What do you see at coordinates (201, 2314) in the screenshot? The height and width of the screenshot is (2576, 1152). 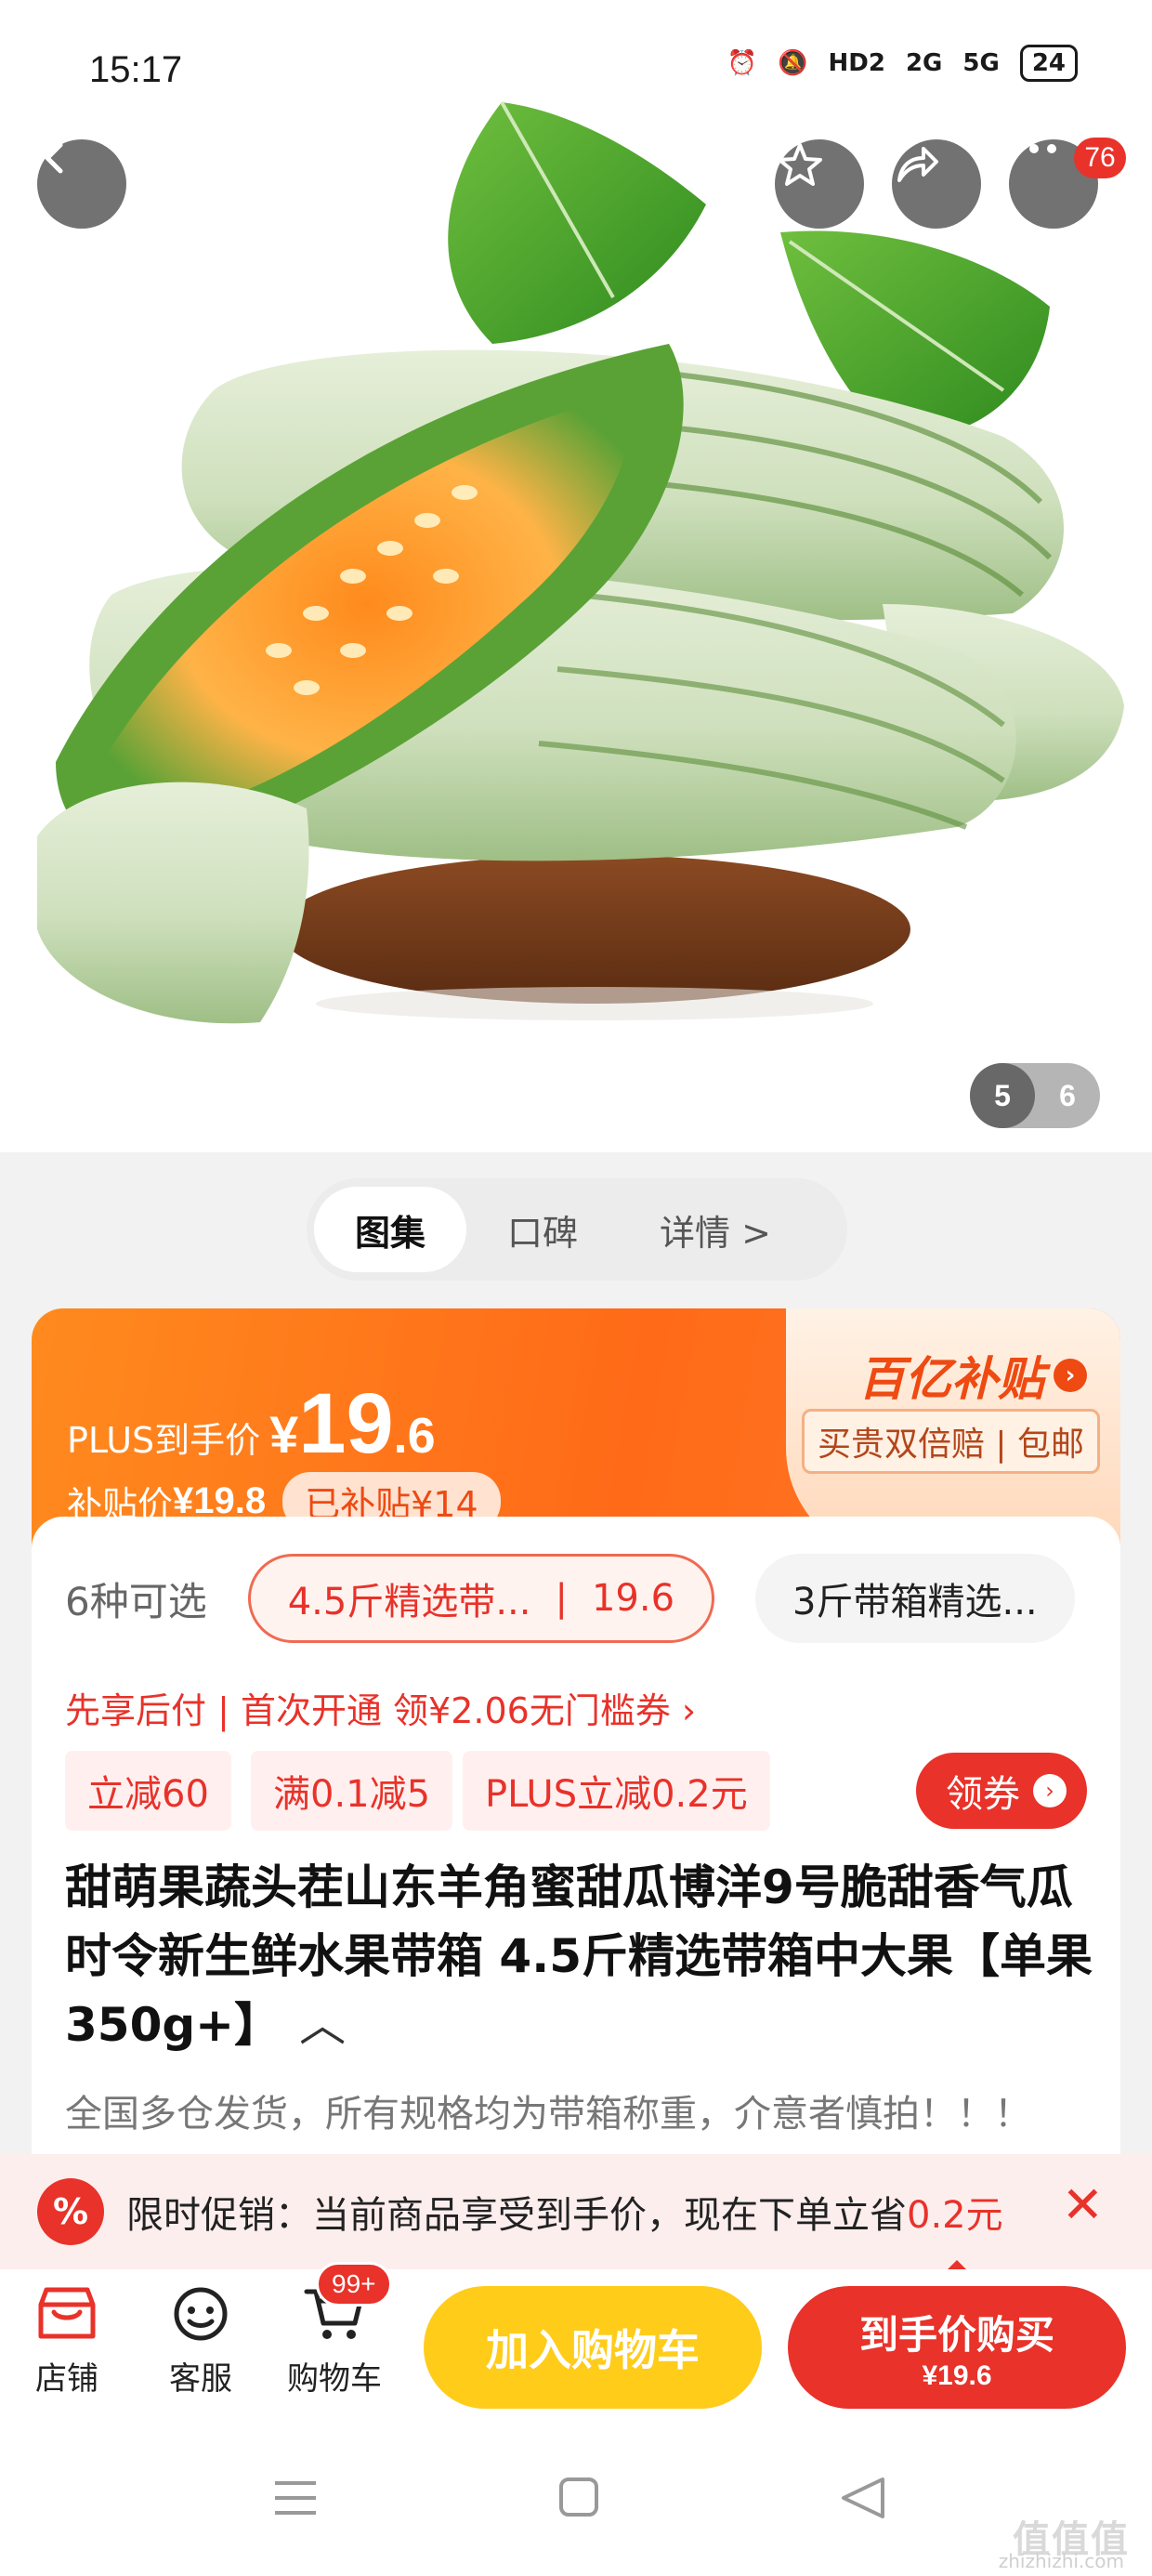 I see `chat-face-icon` at bounding box center [201, 2314].